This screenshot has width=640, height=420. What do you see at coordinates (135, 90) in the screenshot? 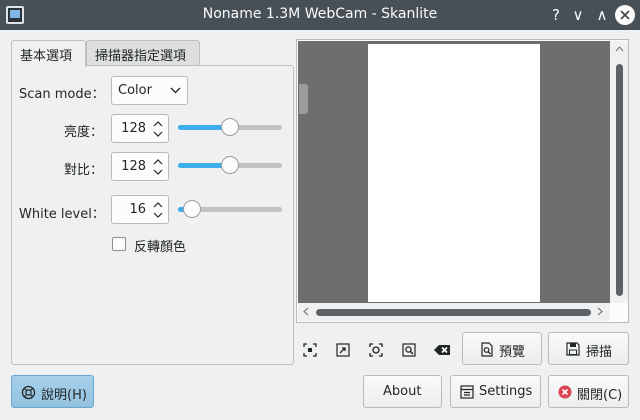
I see `scan-mode-value: Color` at bounding box center [135, 90].